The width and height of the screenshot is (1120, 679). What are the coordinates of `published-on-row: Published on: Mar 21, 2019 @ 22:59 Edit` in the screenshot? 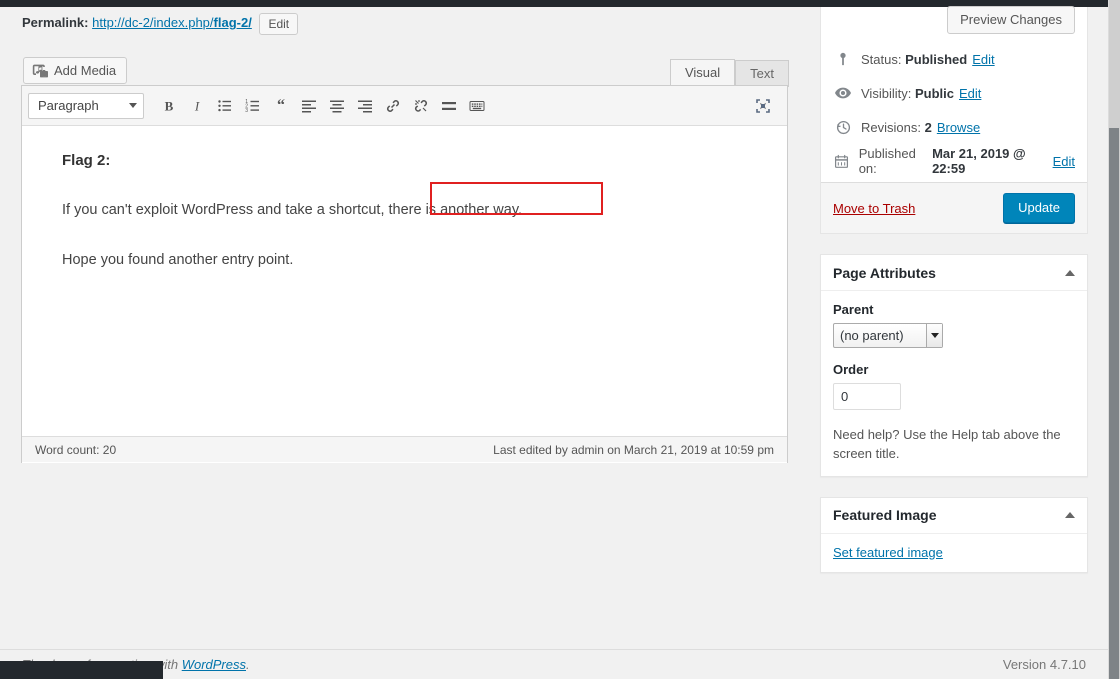 It's located at (954, 161).